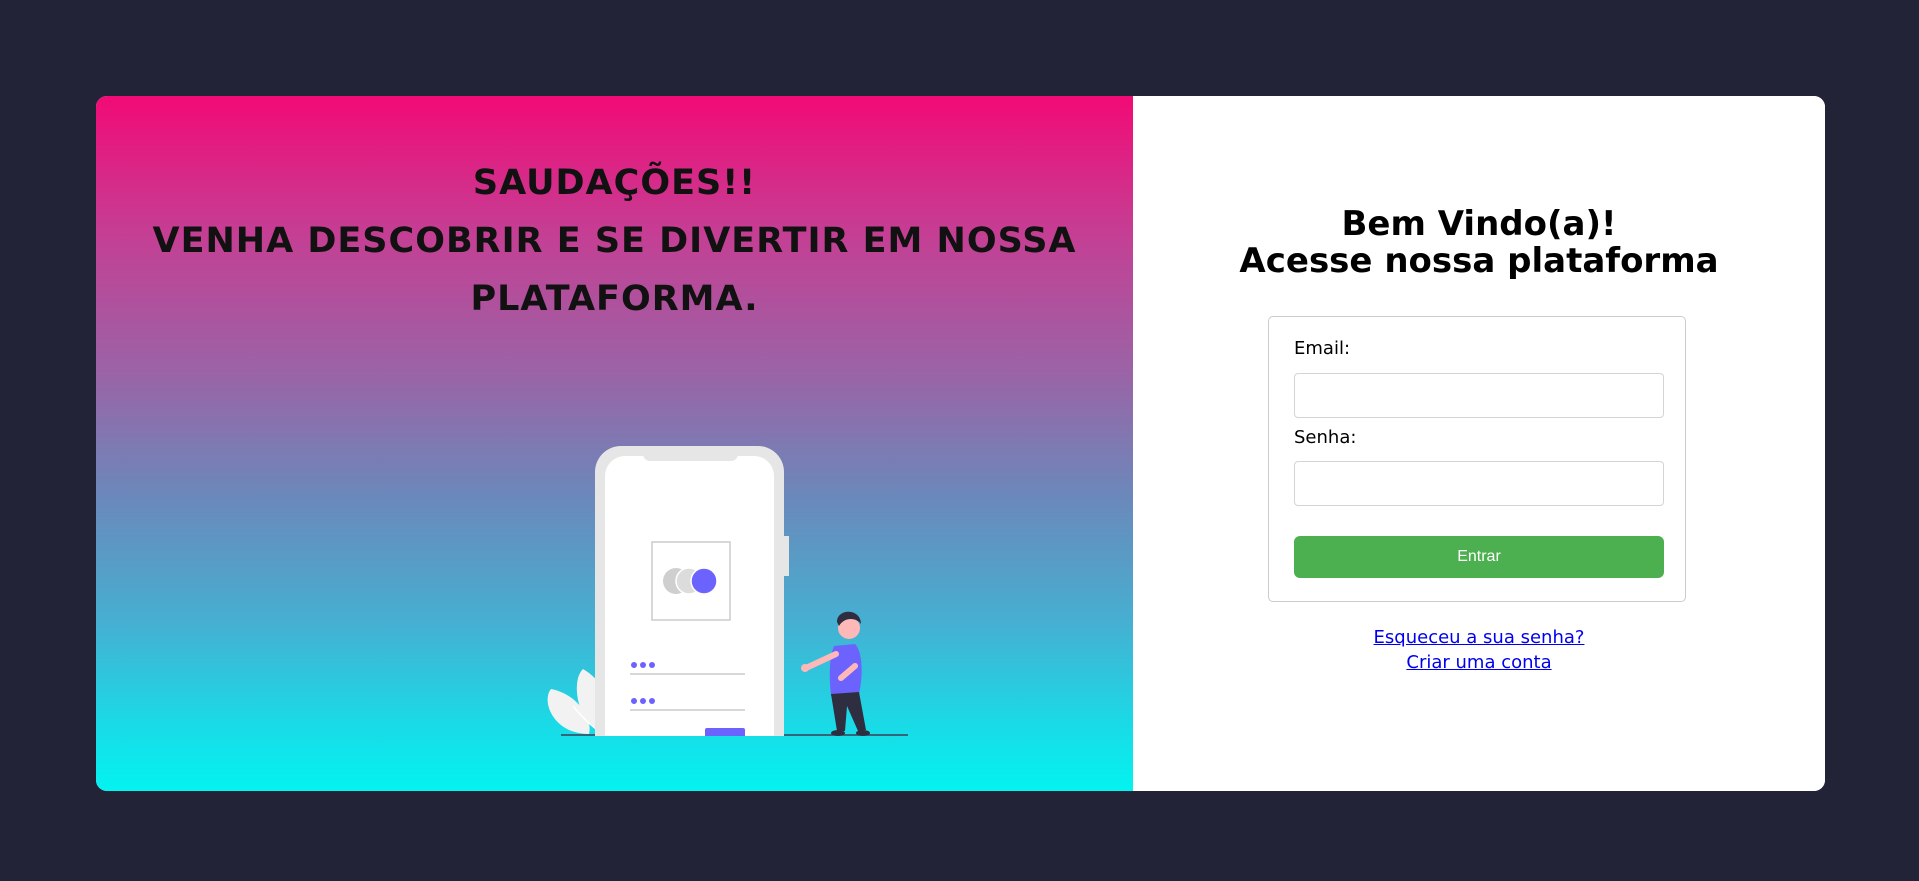  I want to click on welcome-line-1: Bem Vindo(a)!, so click(1479, 224).